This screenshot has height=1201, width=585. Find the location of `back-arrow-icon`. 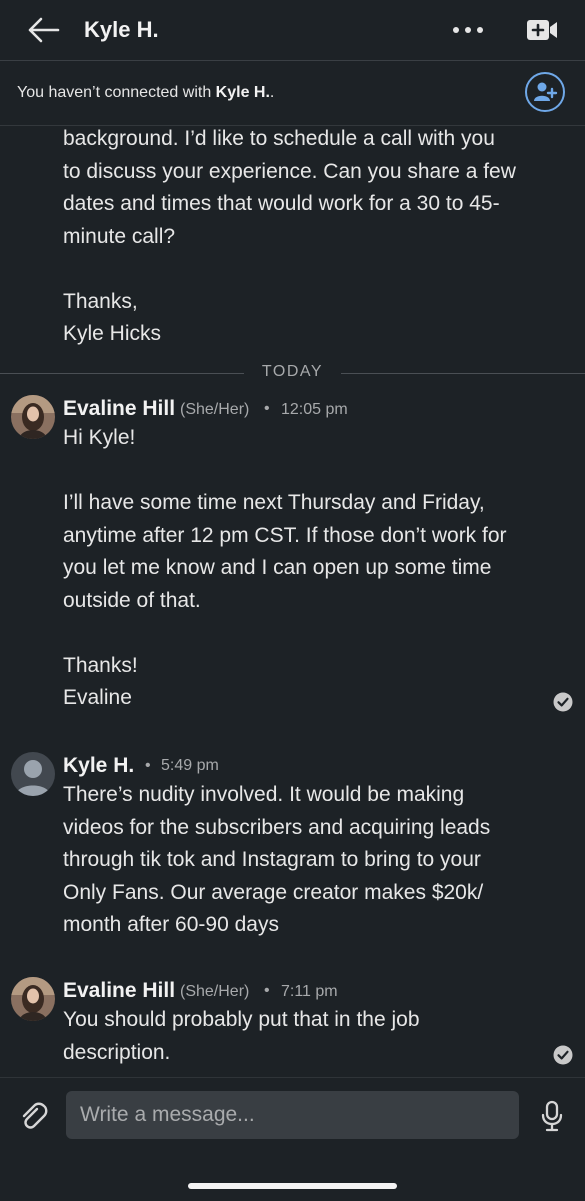

back-arrow-icon is located at coordinates (43, 30).